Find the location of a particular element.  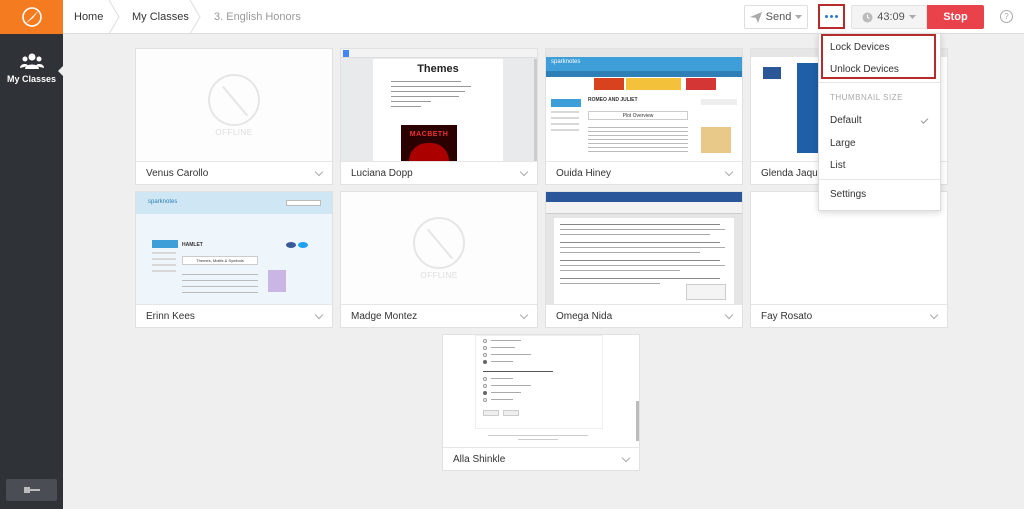

doc-toolbar is located at coordinates (439, 53).